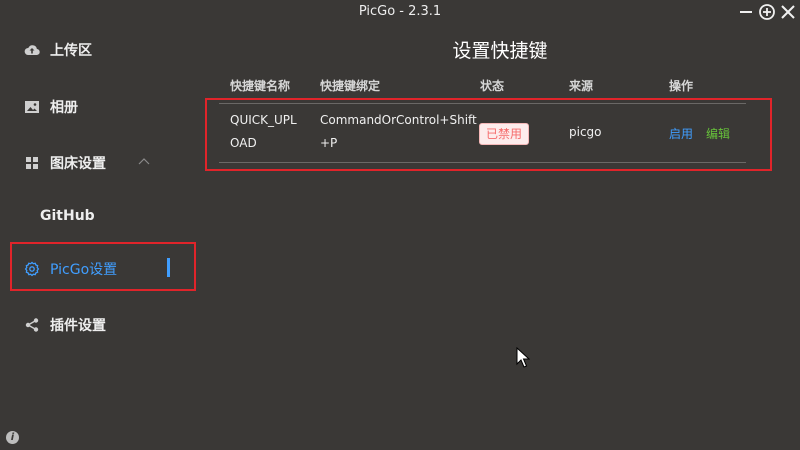  Describe the element at coordinates (263, 131) in the screenshot. I see `shortcut-name-cell: QUICK_UPL OAD` at that location.